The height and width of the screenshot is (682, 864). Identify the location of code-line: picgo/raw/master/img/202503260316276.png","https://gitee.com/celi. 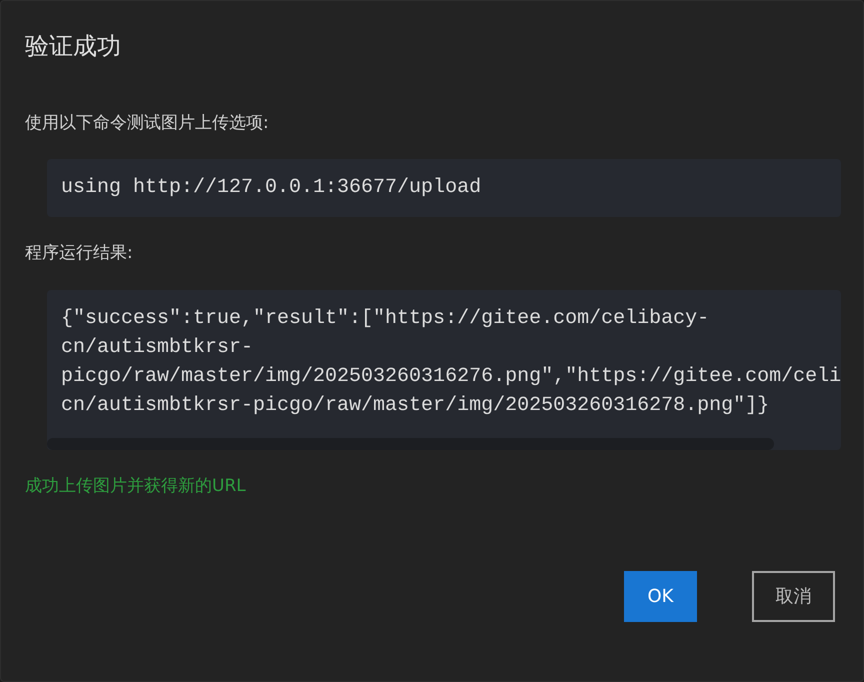
(451, 377).